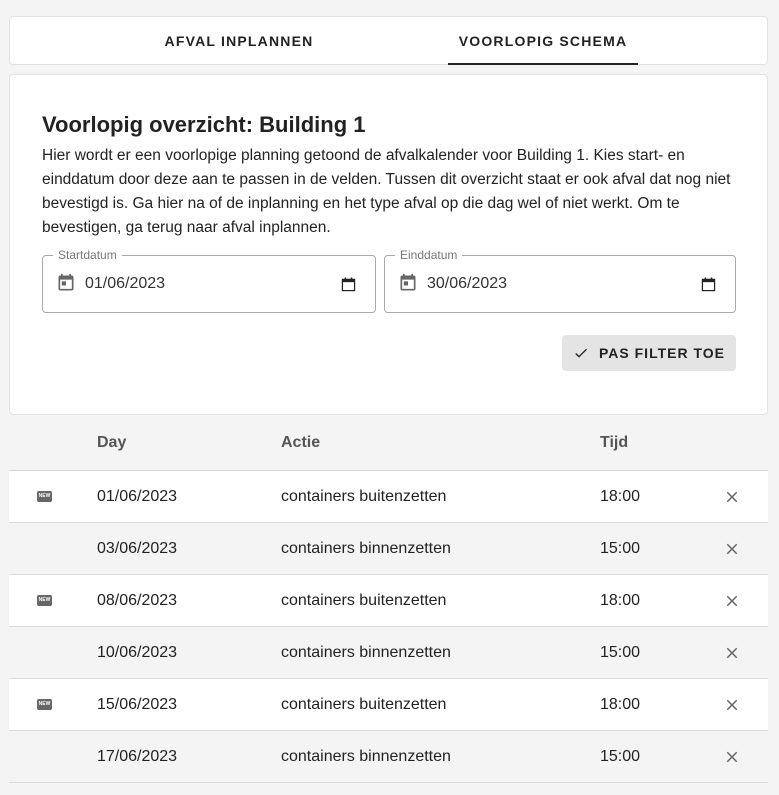  I want to click on start-date-label: Startdatum, so click(87, 255).